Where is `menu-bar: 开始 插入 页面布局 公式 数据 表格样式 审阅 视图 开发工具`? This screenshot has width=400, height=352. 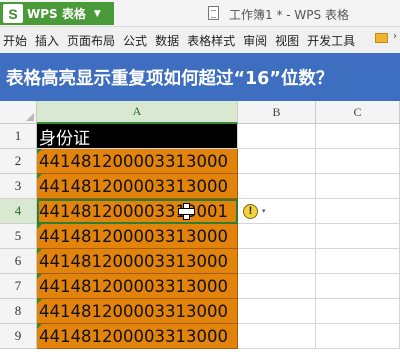
menu-bar: 开始 插入 页面布局 公式 数据 表格样式 审阅 视图 开发工具 is located at coordinates (200, 40).